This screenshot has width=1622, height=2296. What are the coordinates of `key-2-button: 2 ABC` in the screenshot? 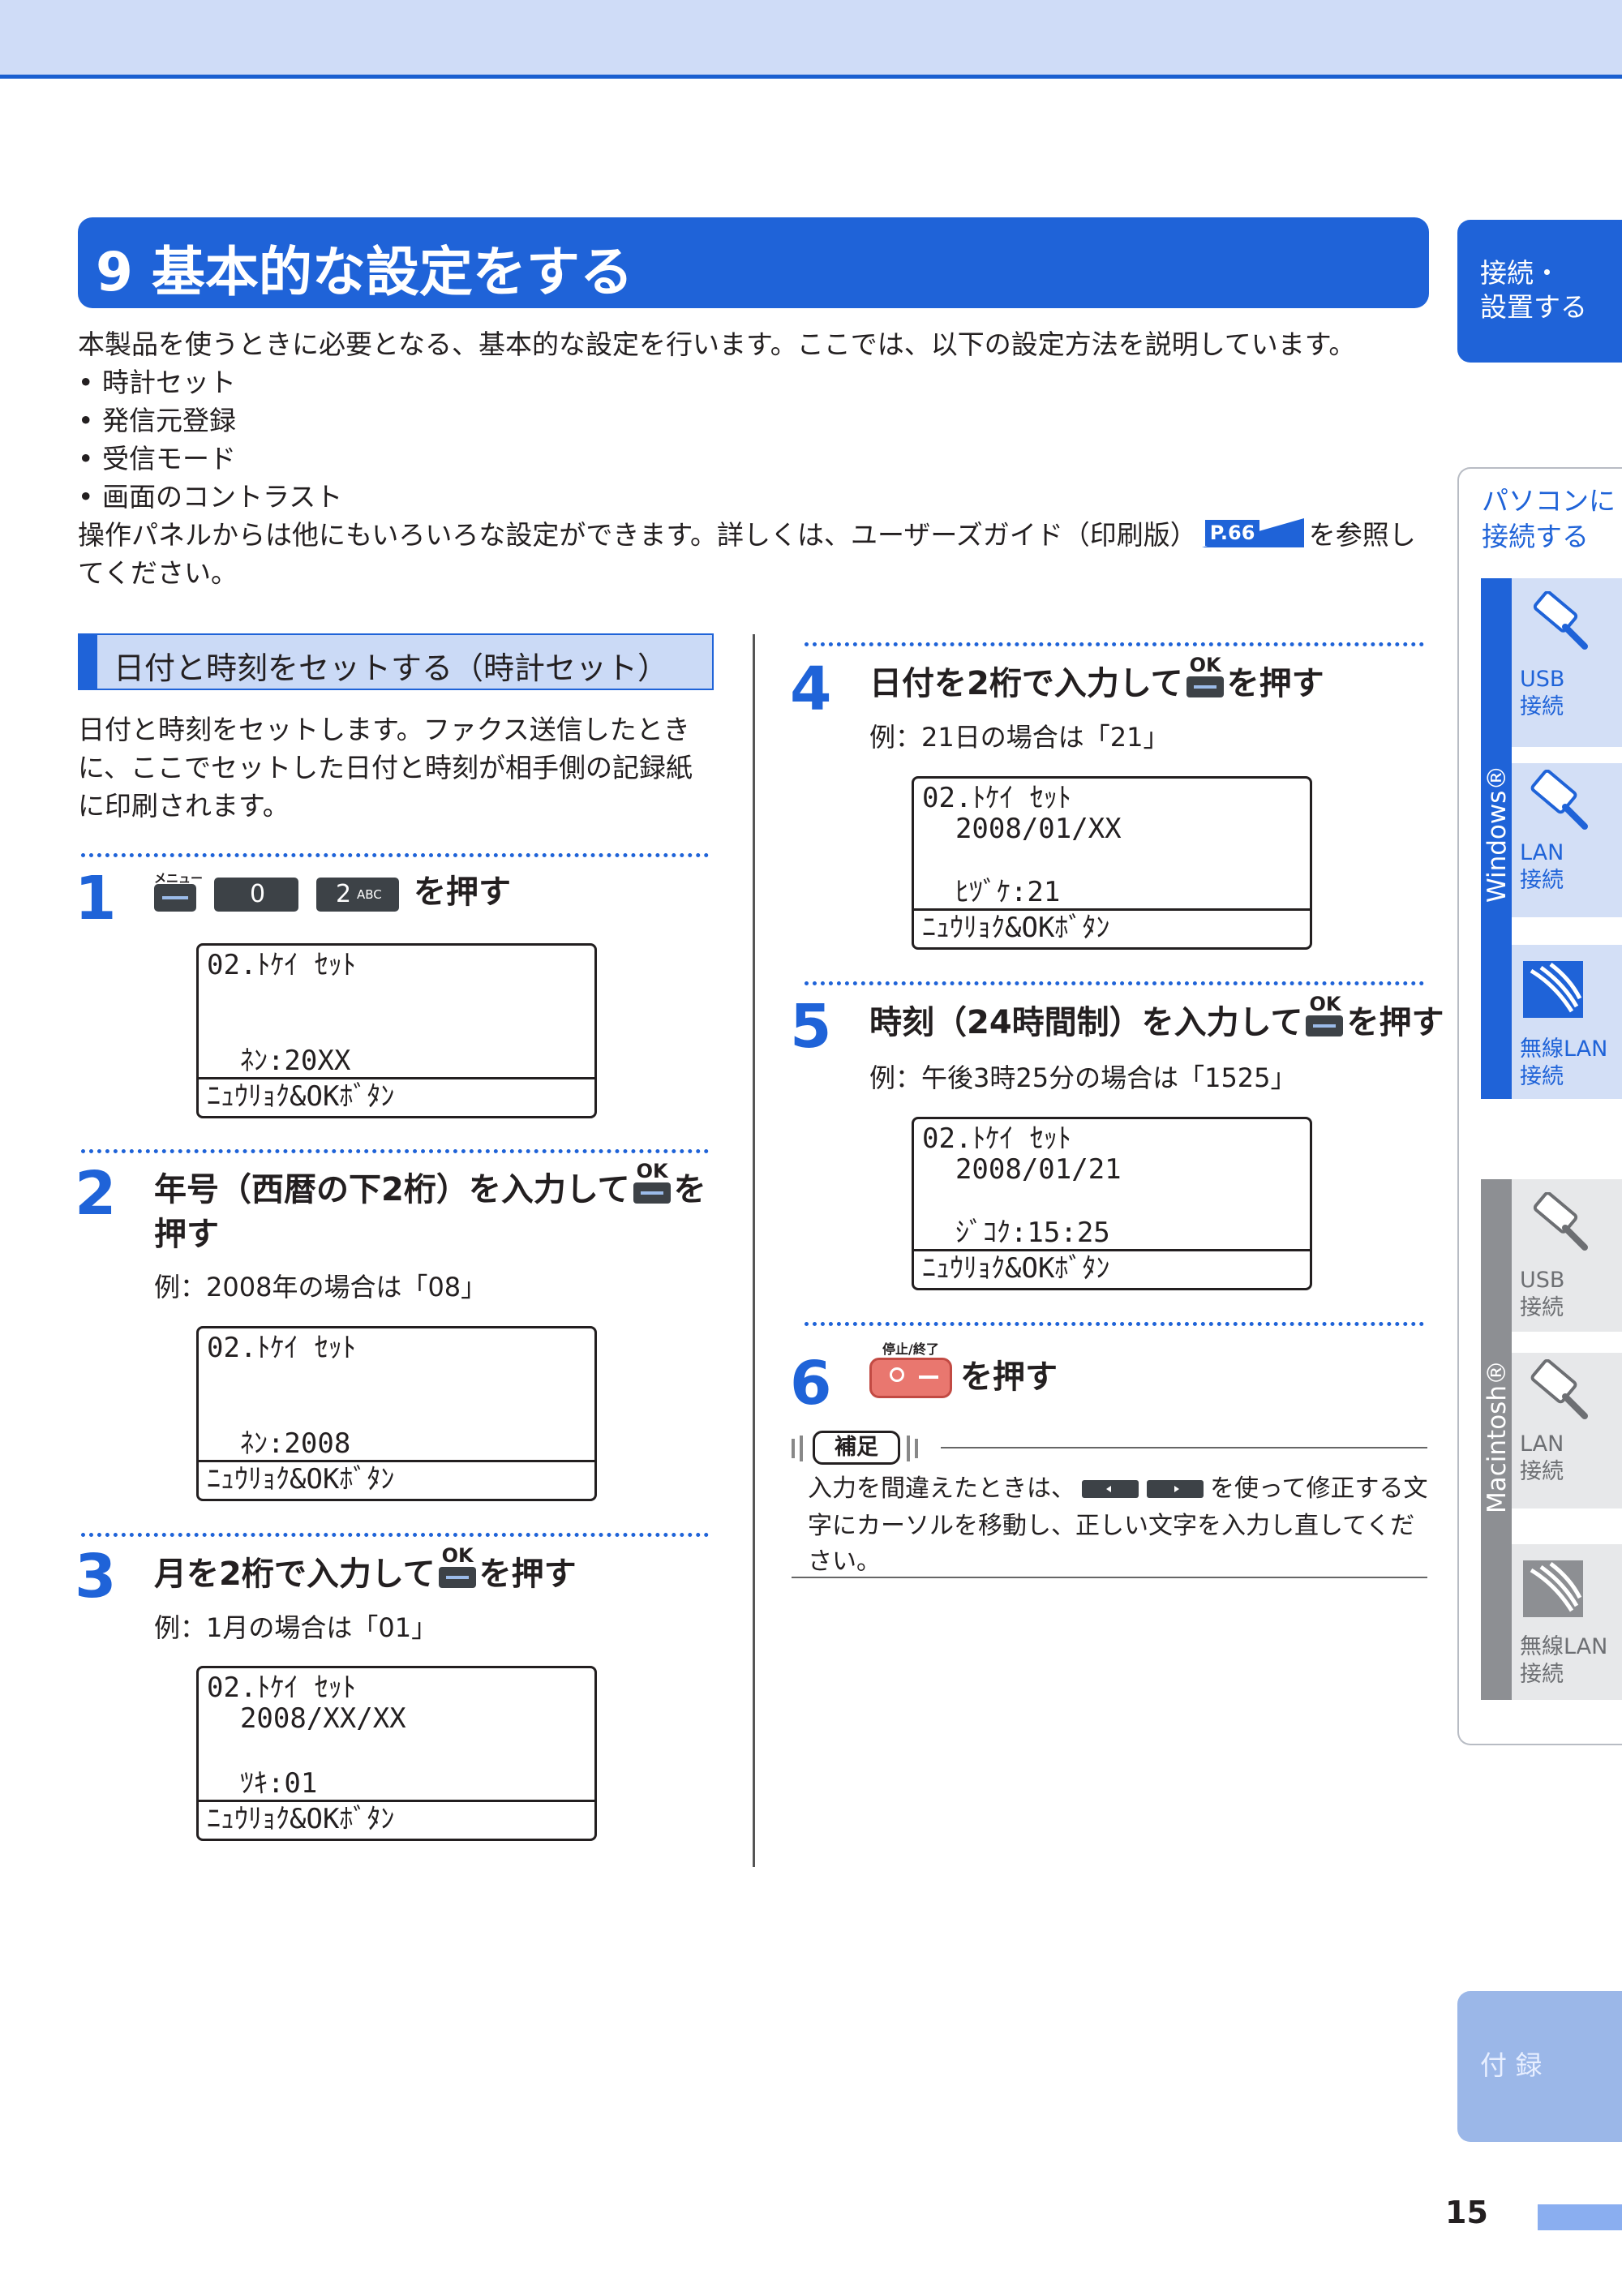 It's located at (358, 895).